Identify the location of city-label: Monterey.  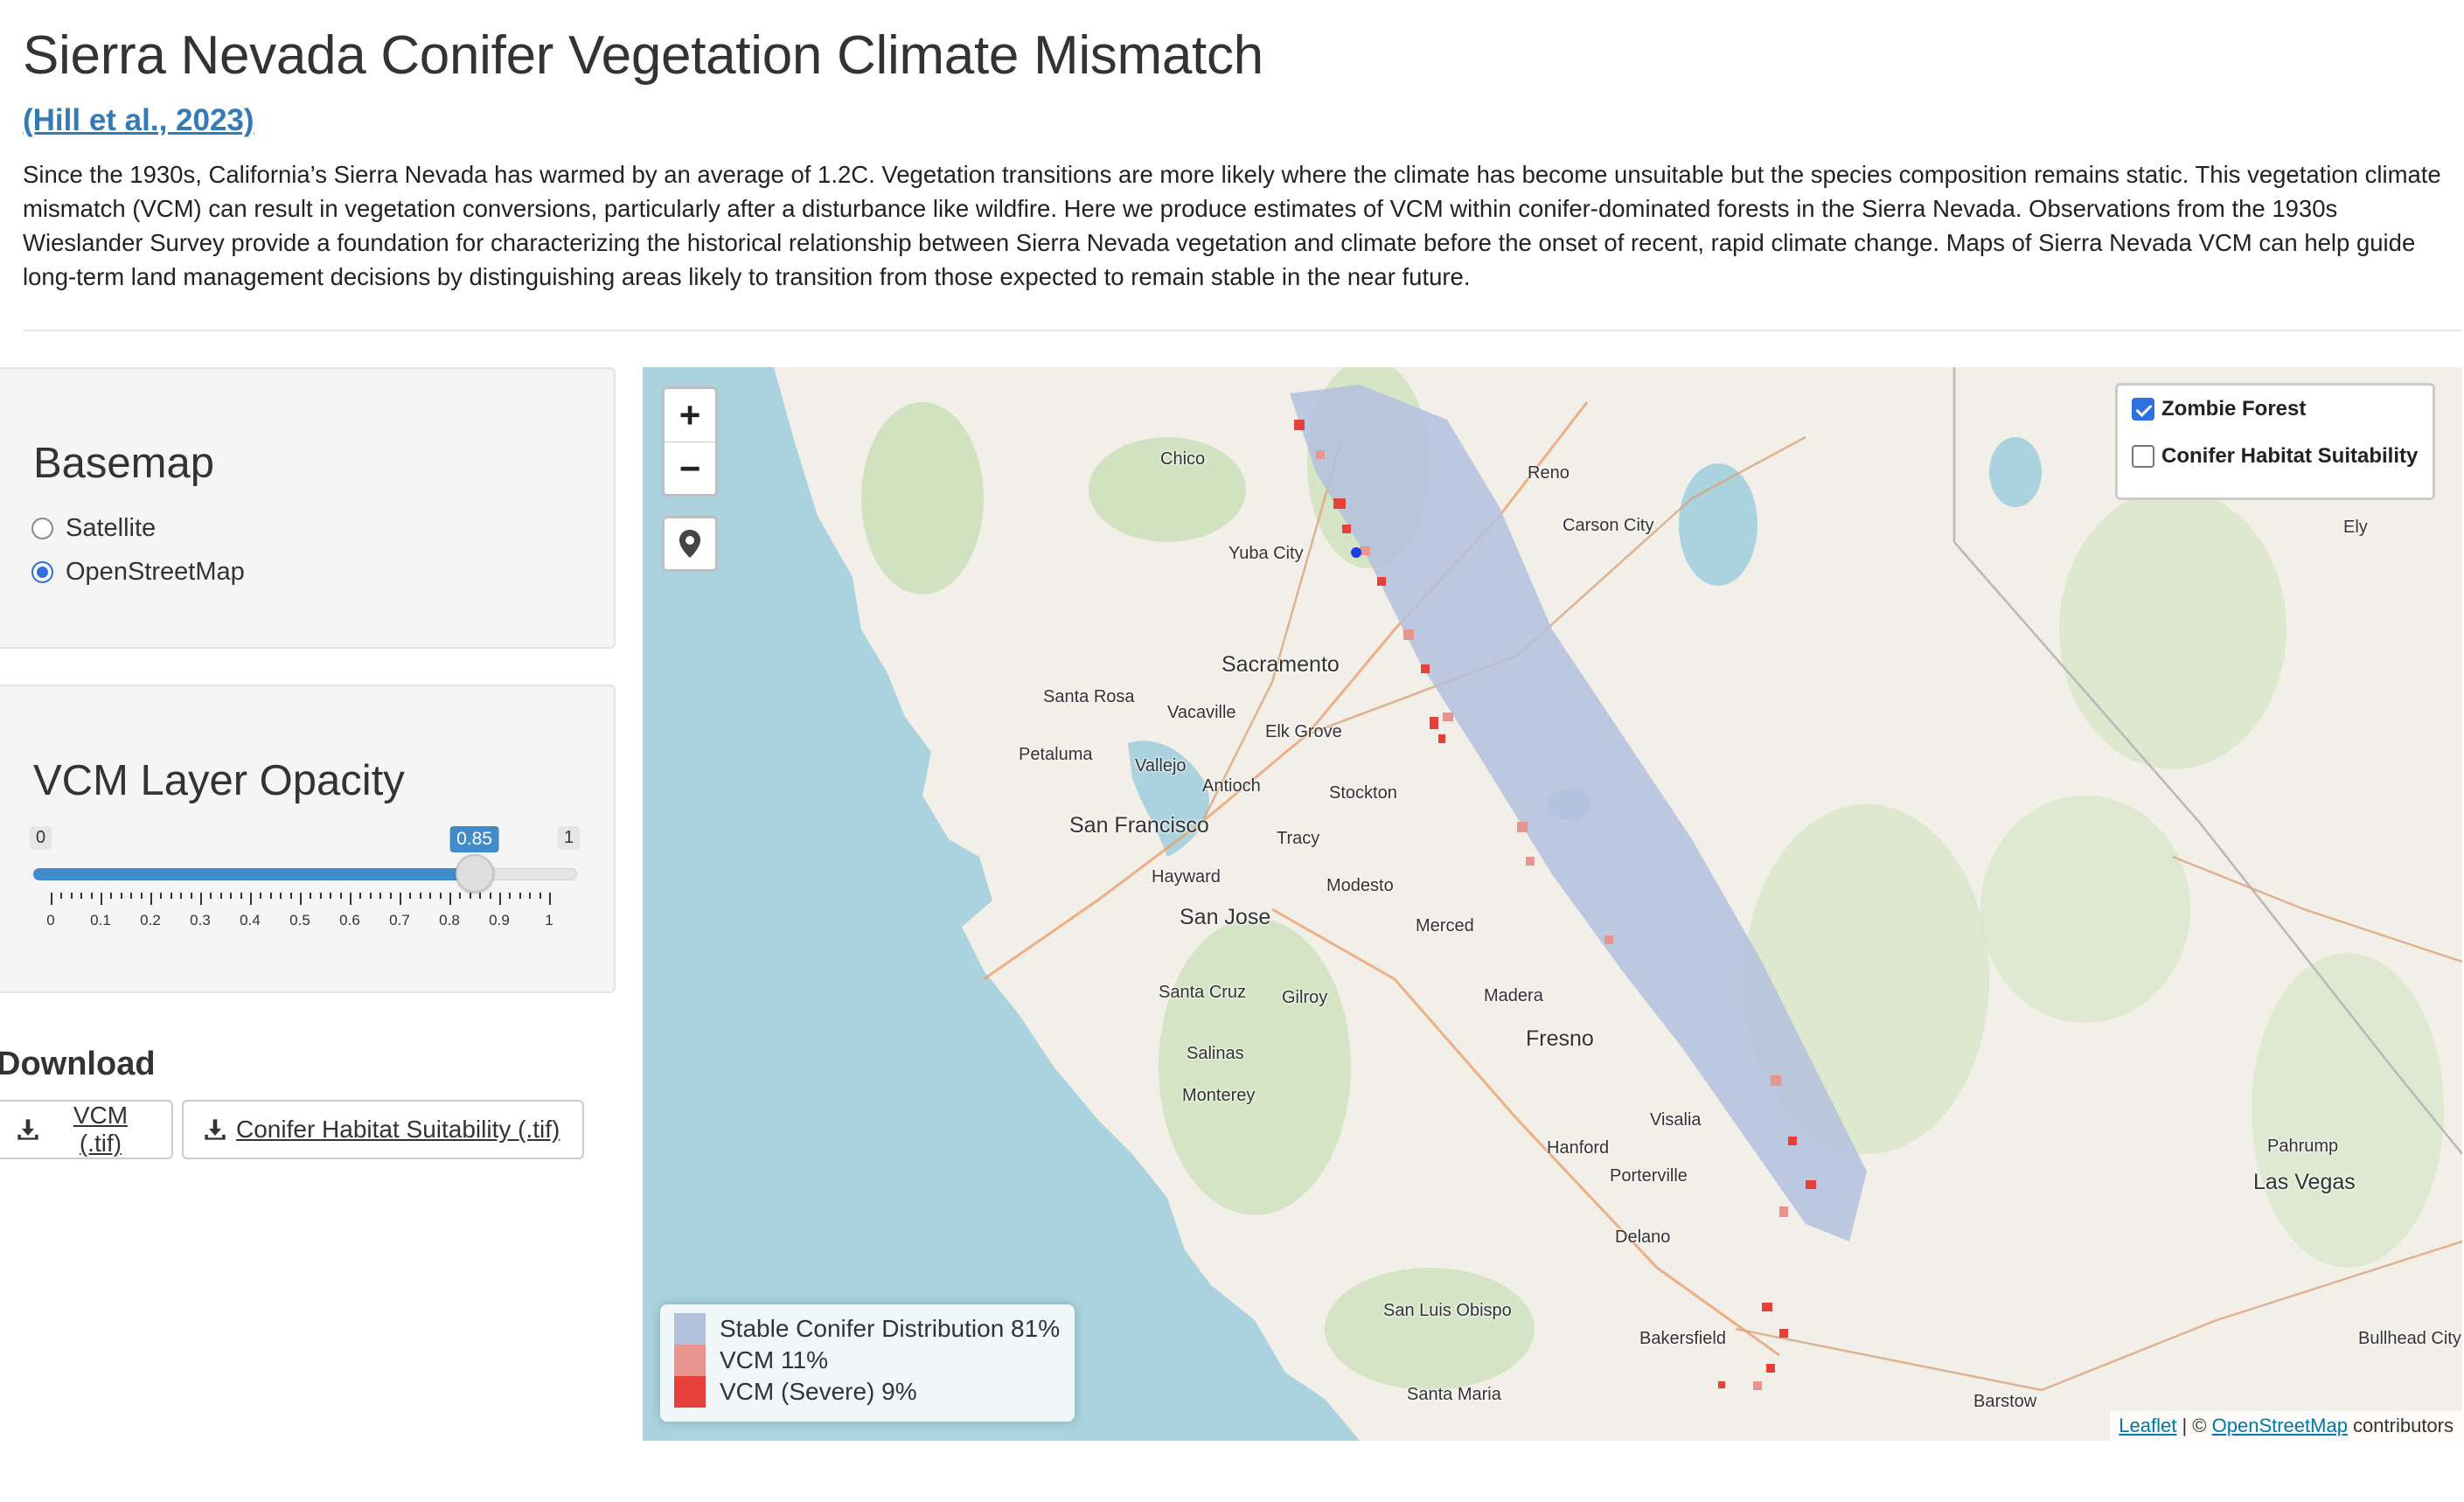
(1219, 1095).